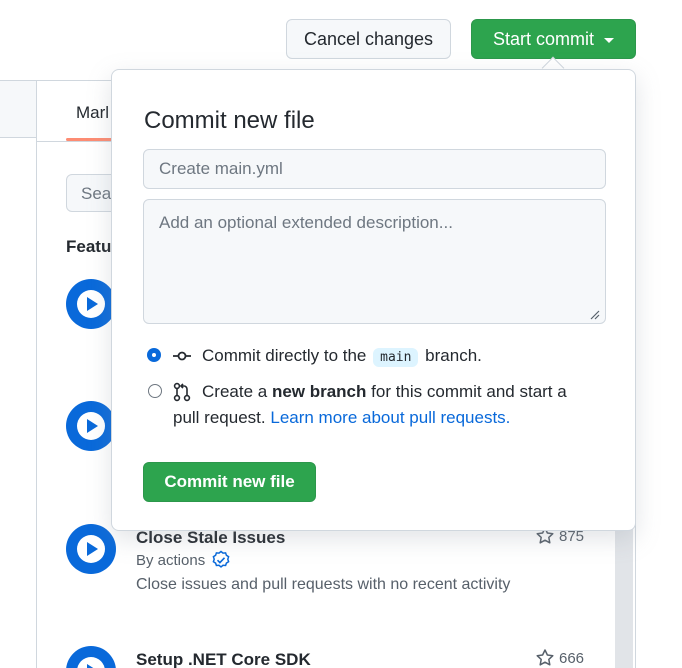 The width and height of the screenshot is (682, 668). What do you see at coordinates (609, 40) in the screenshot?
I see `caret-down-icon` at bounding box center [609, 40].